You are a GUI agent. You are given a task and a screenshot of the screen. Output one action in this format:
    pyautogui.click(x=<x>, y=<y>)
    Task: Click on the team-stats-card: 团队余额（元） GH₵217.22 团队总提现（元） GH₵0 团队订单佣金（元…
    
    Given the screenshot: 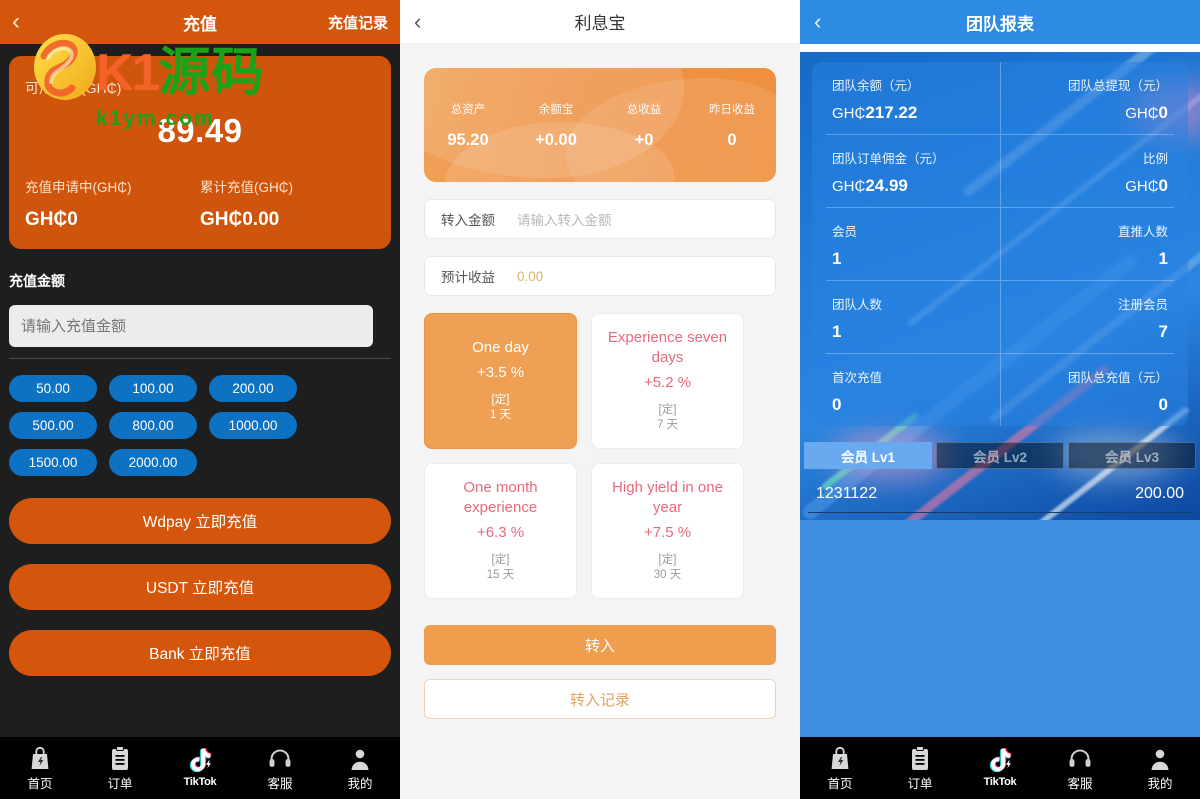 What is the action you would take?
    pyautogui.click(x=1000, y=244)
    